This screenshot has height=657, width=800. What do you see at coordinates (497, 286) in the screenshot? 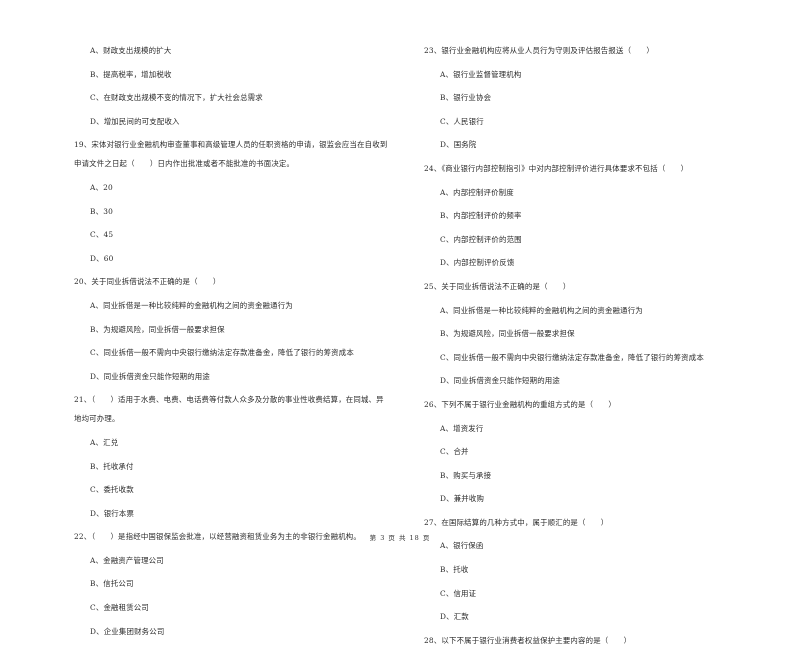
I see `q25-stem: 25、关于同业拆借说法不正确的是（ ）` at bounding box center [497, 286].